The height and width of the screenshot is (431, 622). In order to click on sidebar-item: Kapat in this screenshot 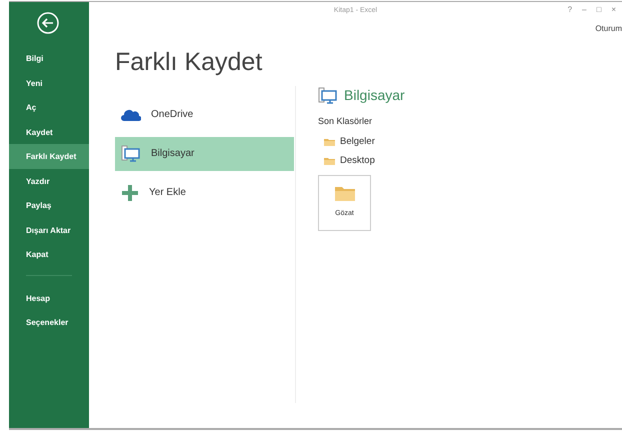, I will do `click(49, 254)`.